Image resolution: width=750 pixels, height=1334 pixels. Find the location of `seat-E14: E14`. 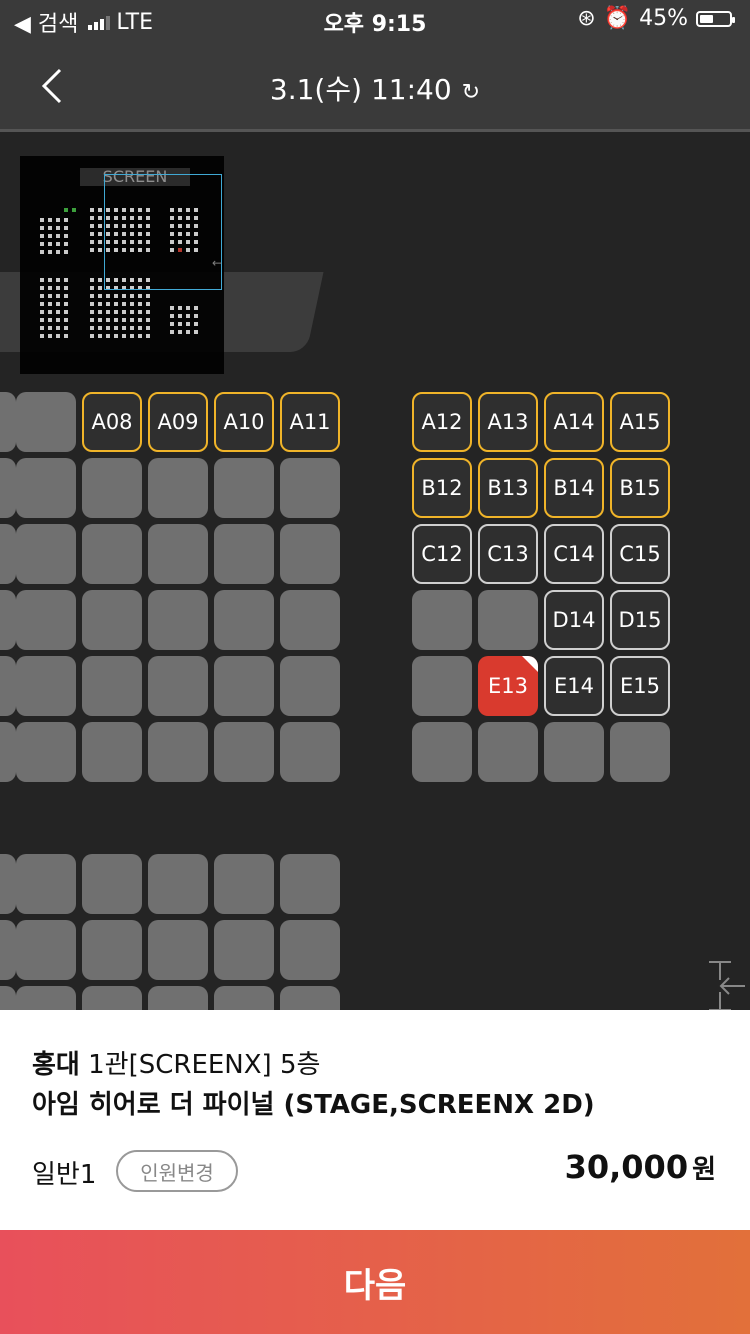

seat-E14: E14 is located at coordinates (574, 686).